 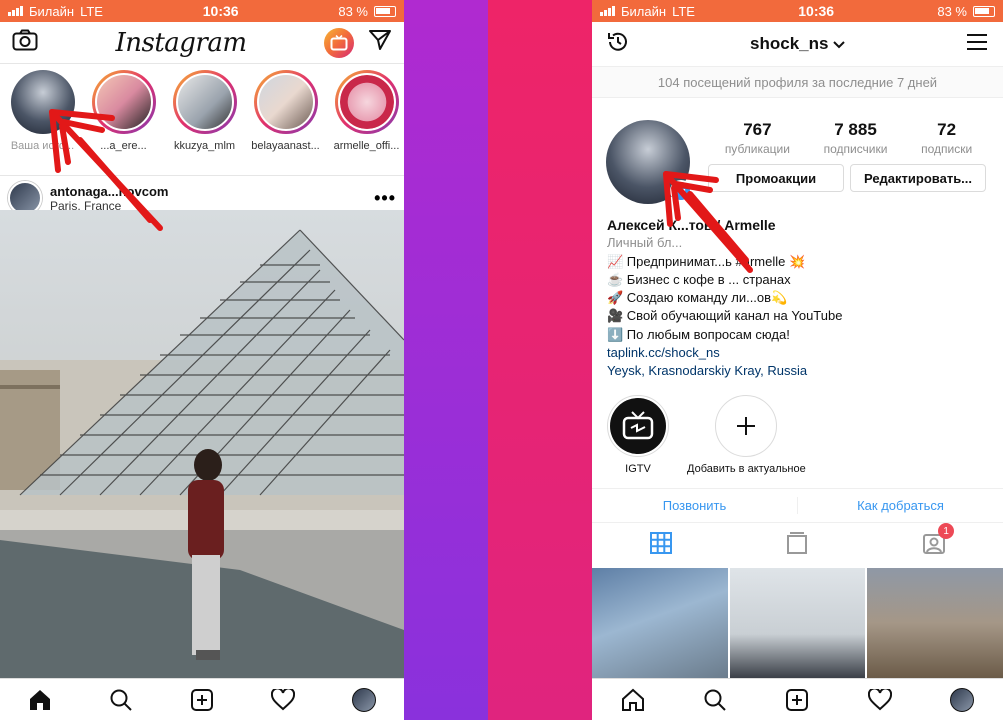 I want to click on story-item: kkuzya_mlm, so click(x=204, y=122).